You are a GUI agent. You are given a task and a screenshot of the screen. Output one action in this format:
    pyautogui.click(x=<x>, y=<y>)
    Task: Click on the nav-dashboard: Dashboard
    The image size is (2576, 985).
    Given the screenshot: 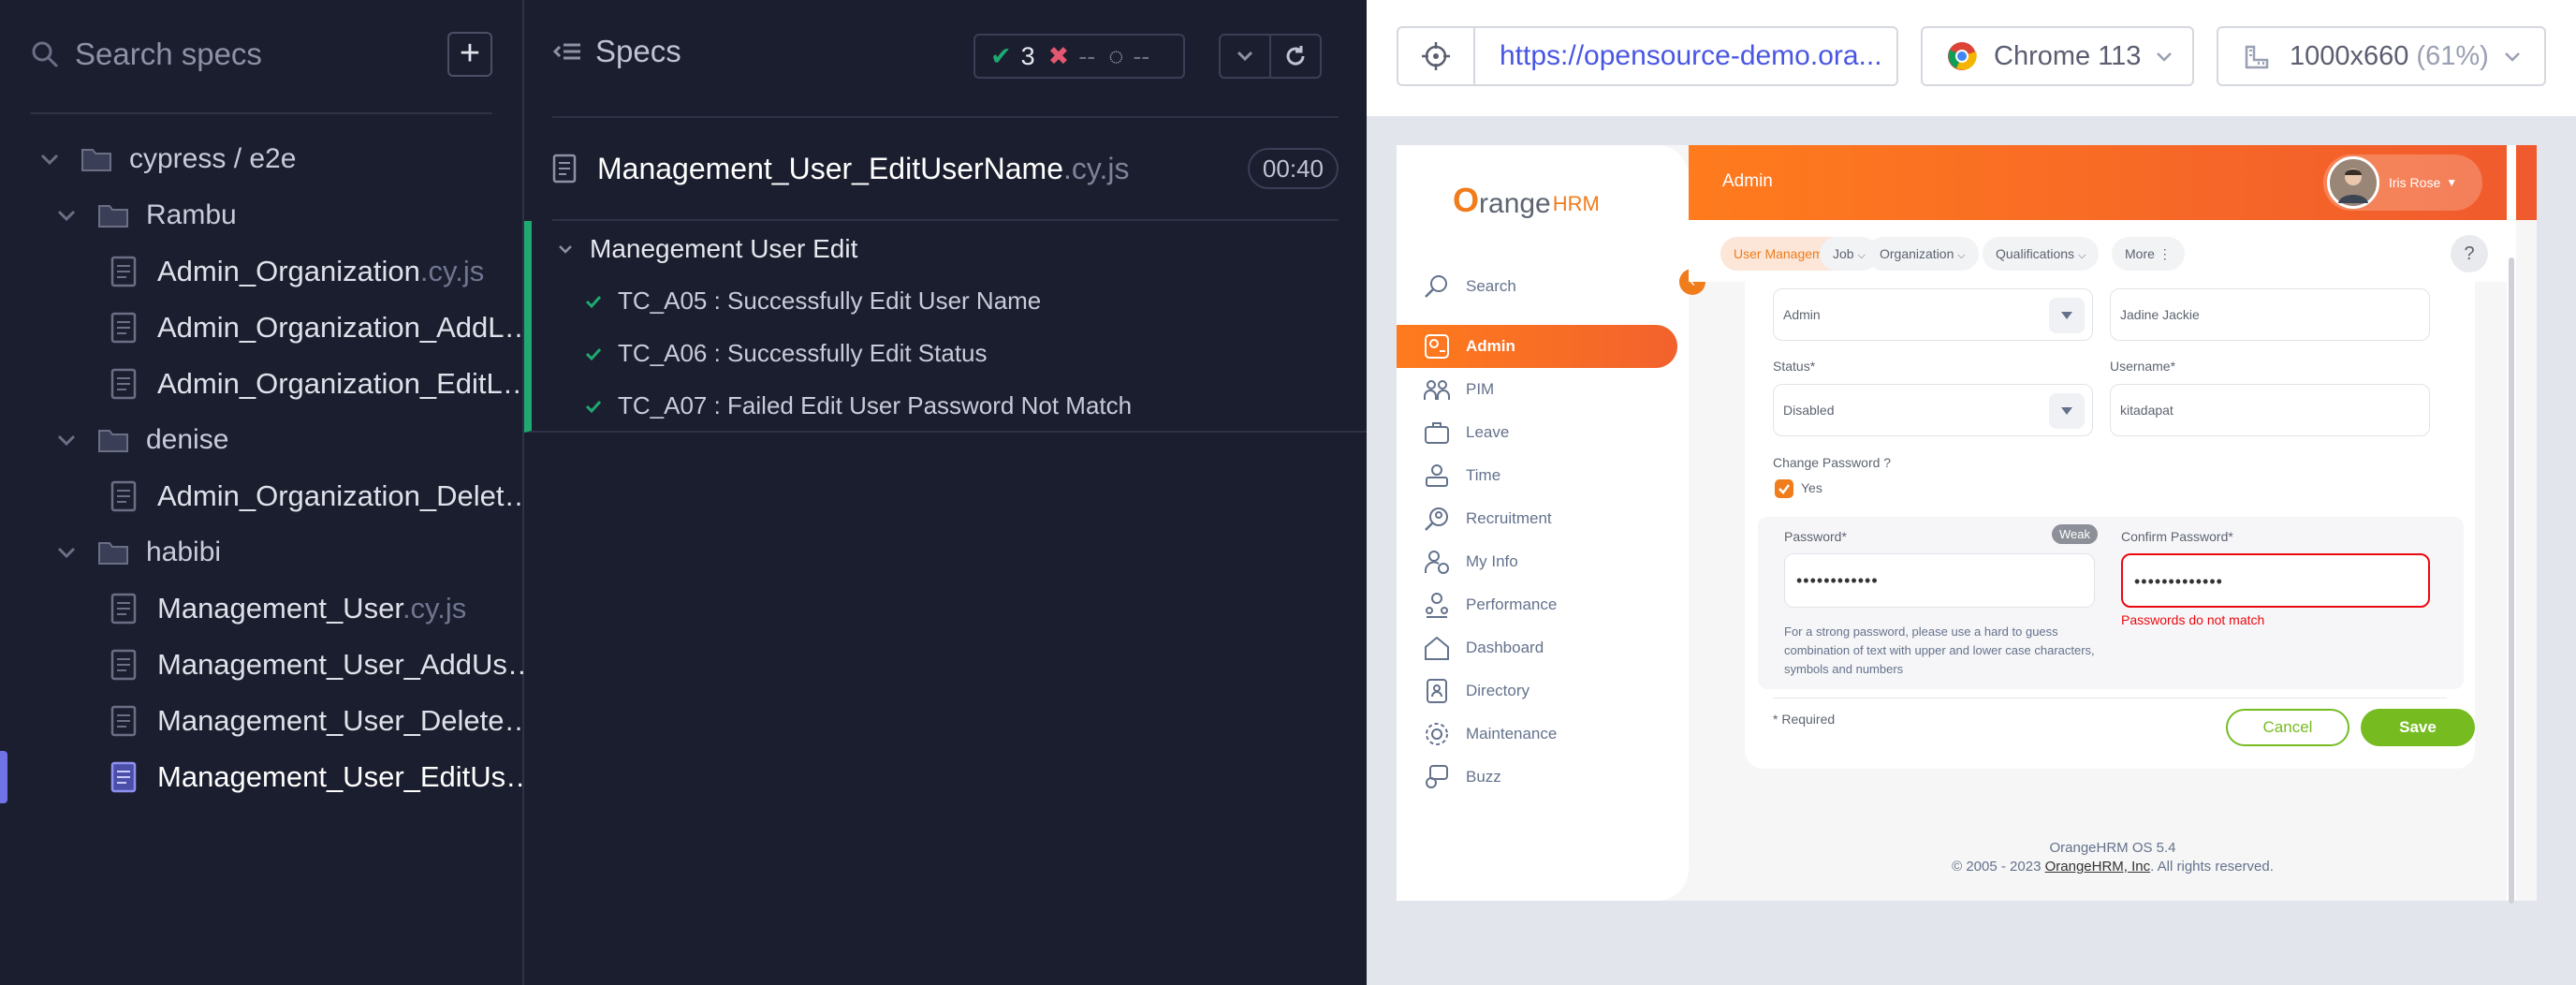 What is the action you would take?
    pyautogui.click(x=1537, y=647)
    